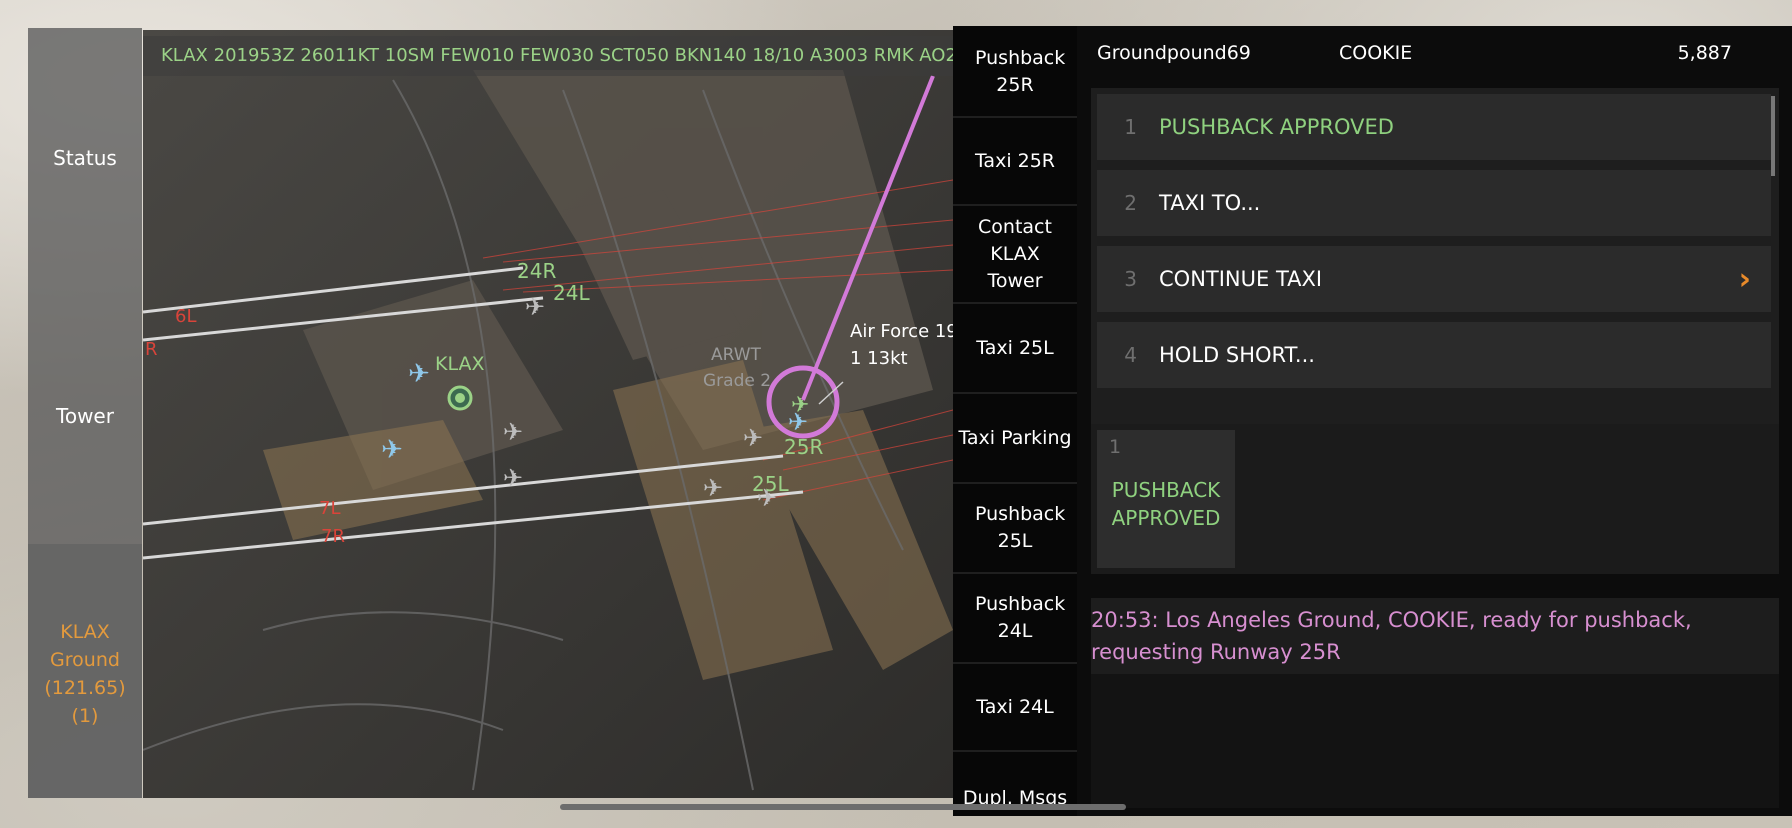 The width and height of the screenshot is (1792, 828). Describe the element at coordinates (536, 271) in the screenshot. I see `runway-label-24R: 24R` at that location.